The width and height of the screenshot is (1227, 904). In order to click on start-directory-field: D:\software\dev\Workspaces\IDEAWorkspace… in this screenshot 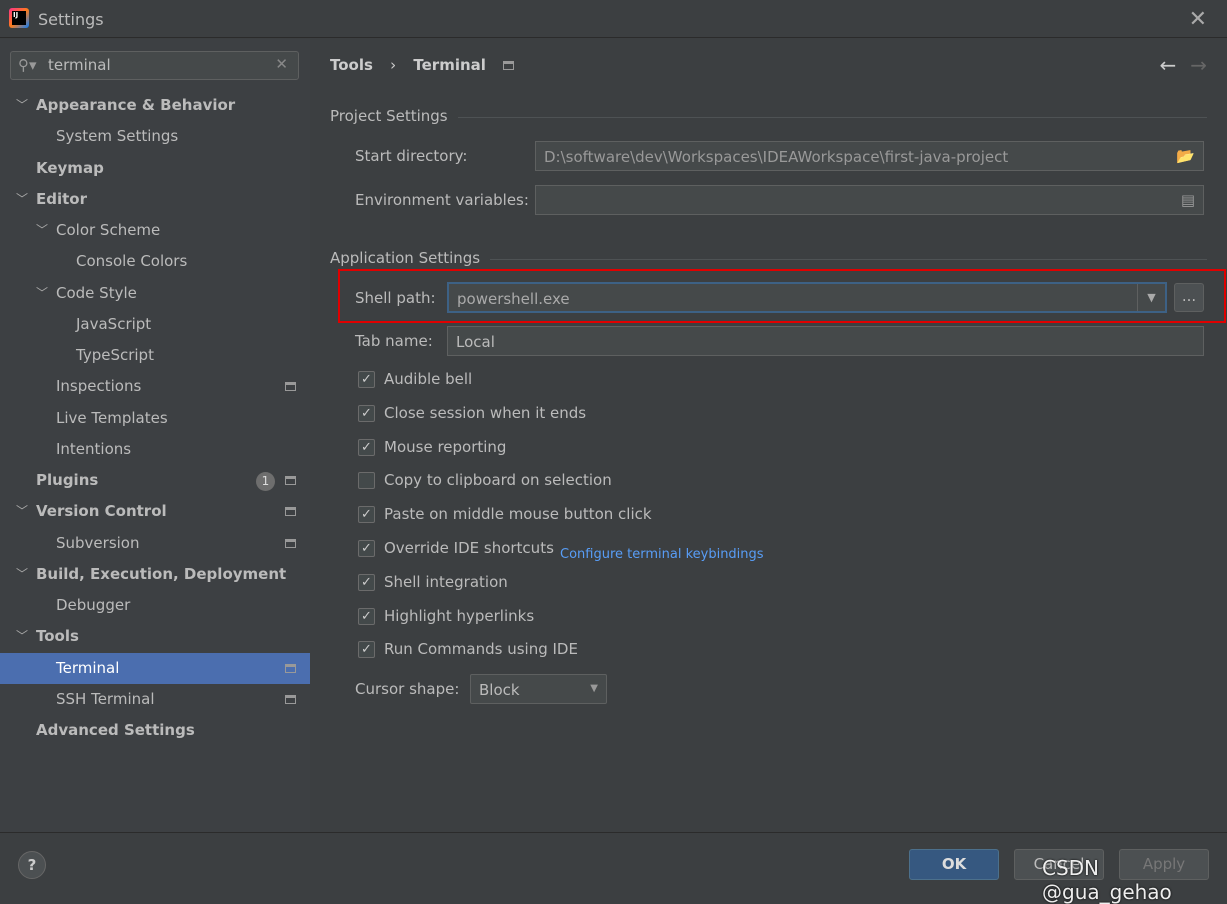, I will do `click(869, 156)`.